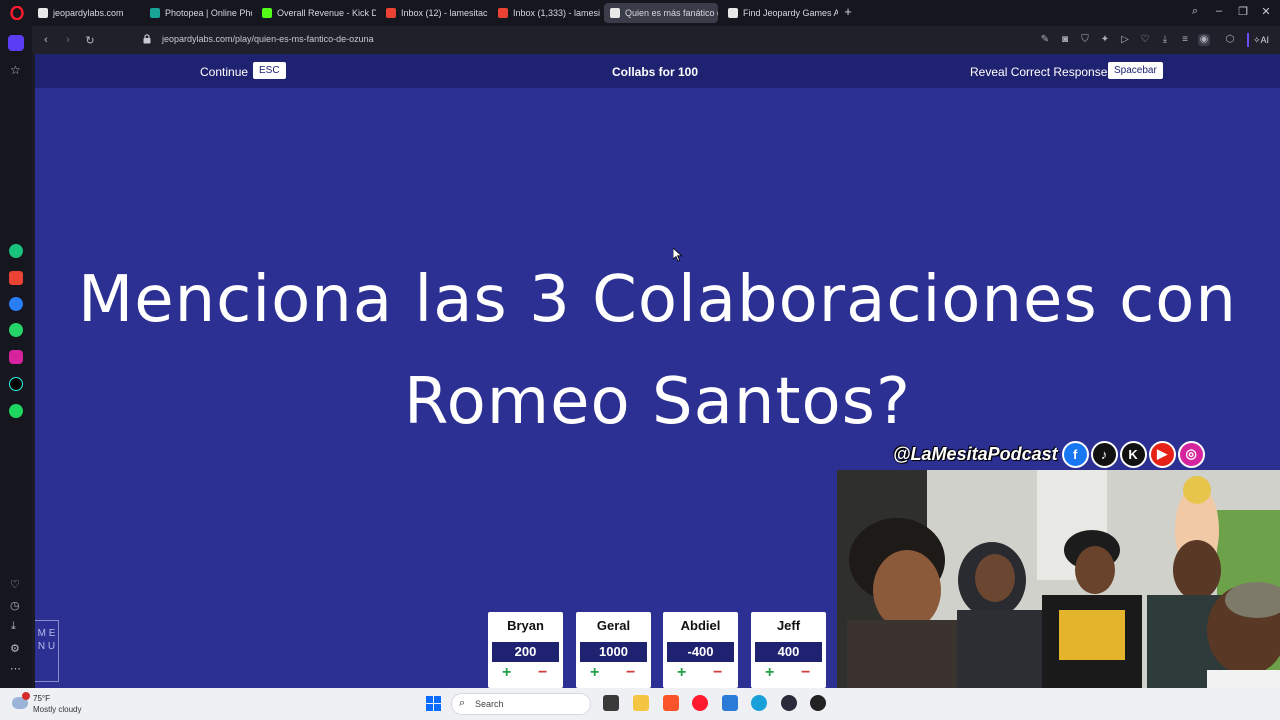 This screenshot has height=720, width=1280. What do you see at coordinates (1105, 40) in the screenshot?
I see `extensions-icon: ✦` at bounding box center [1105, 40].